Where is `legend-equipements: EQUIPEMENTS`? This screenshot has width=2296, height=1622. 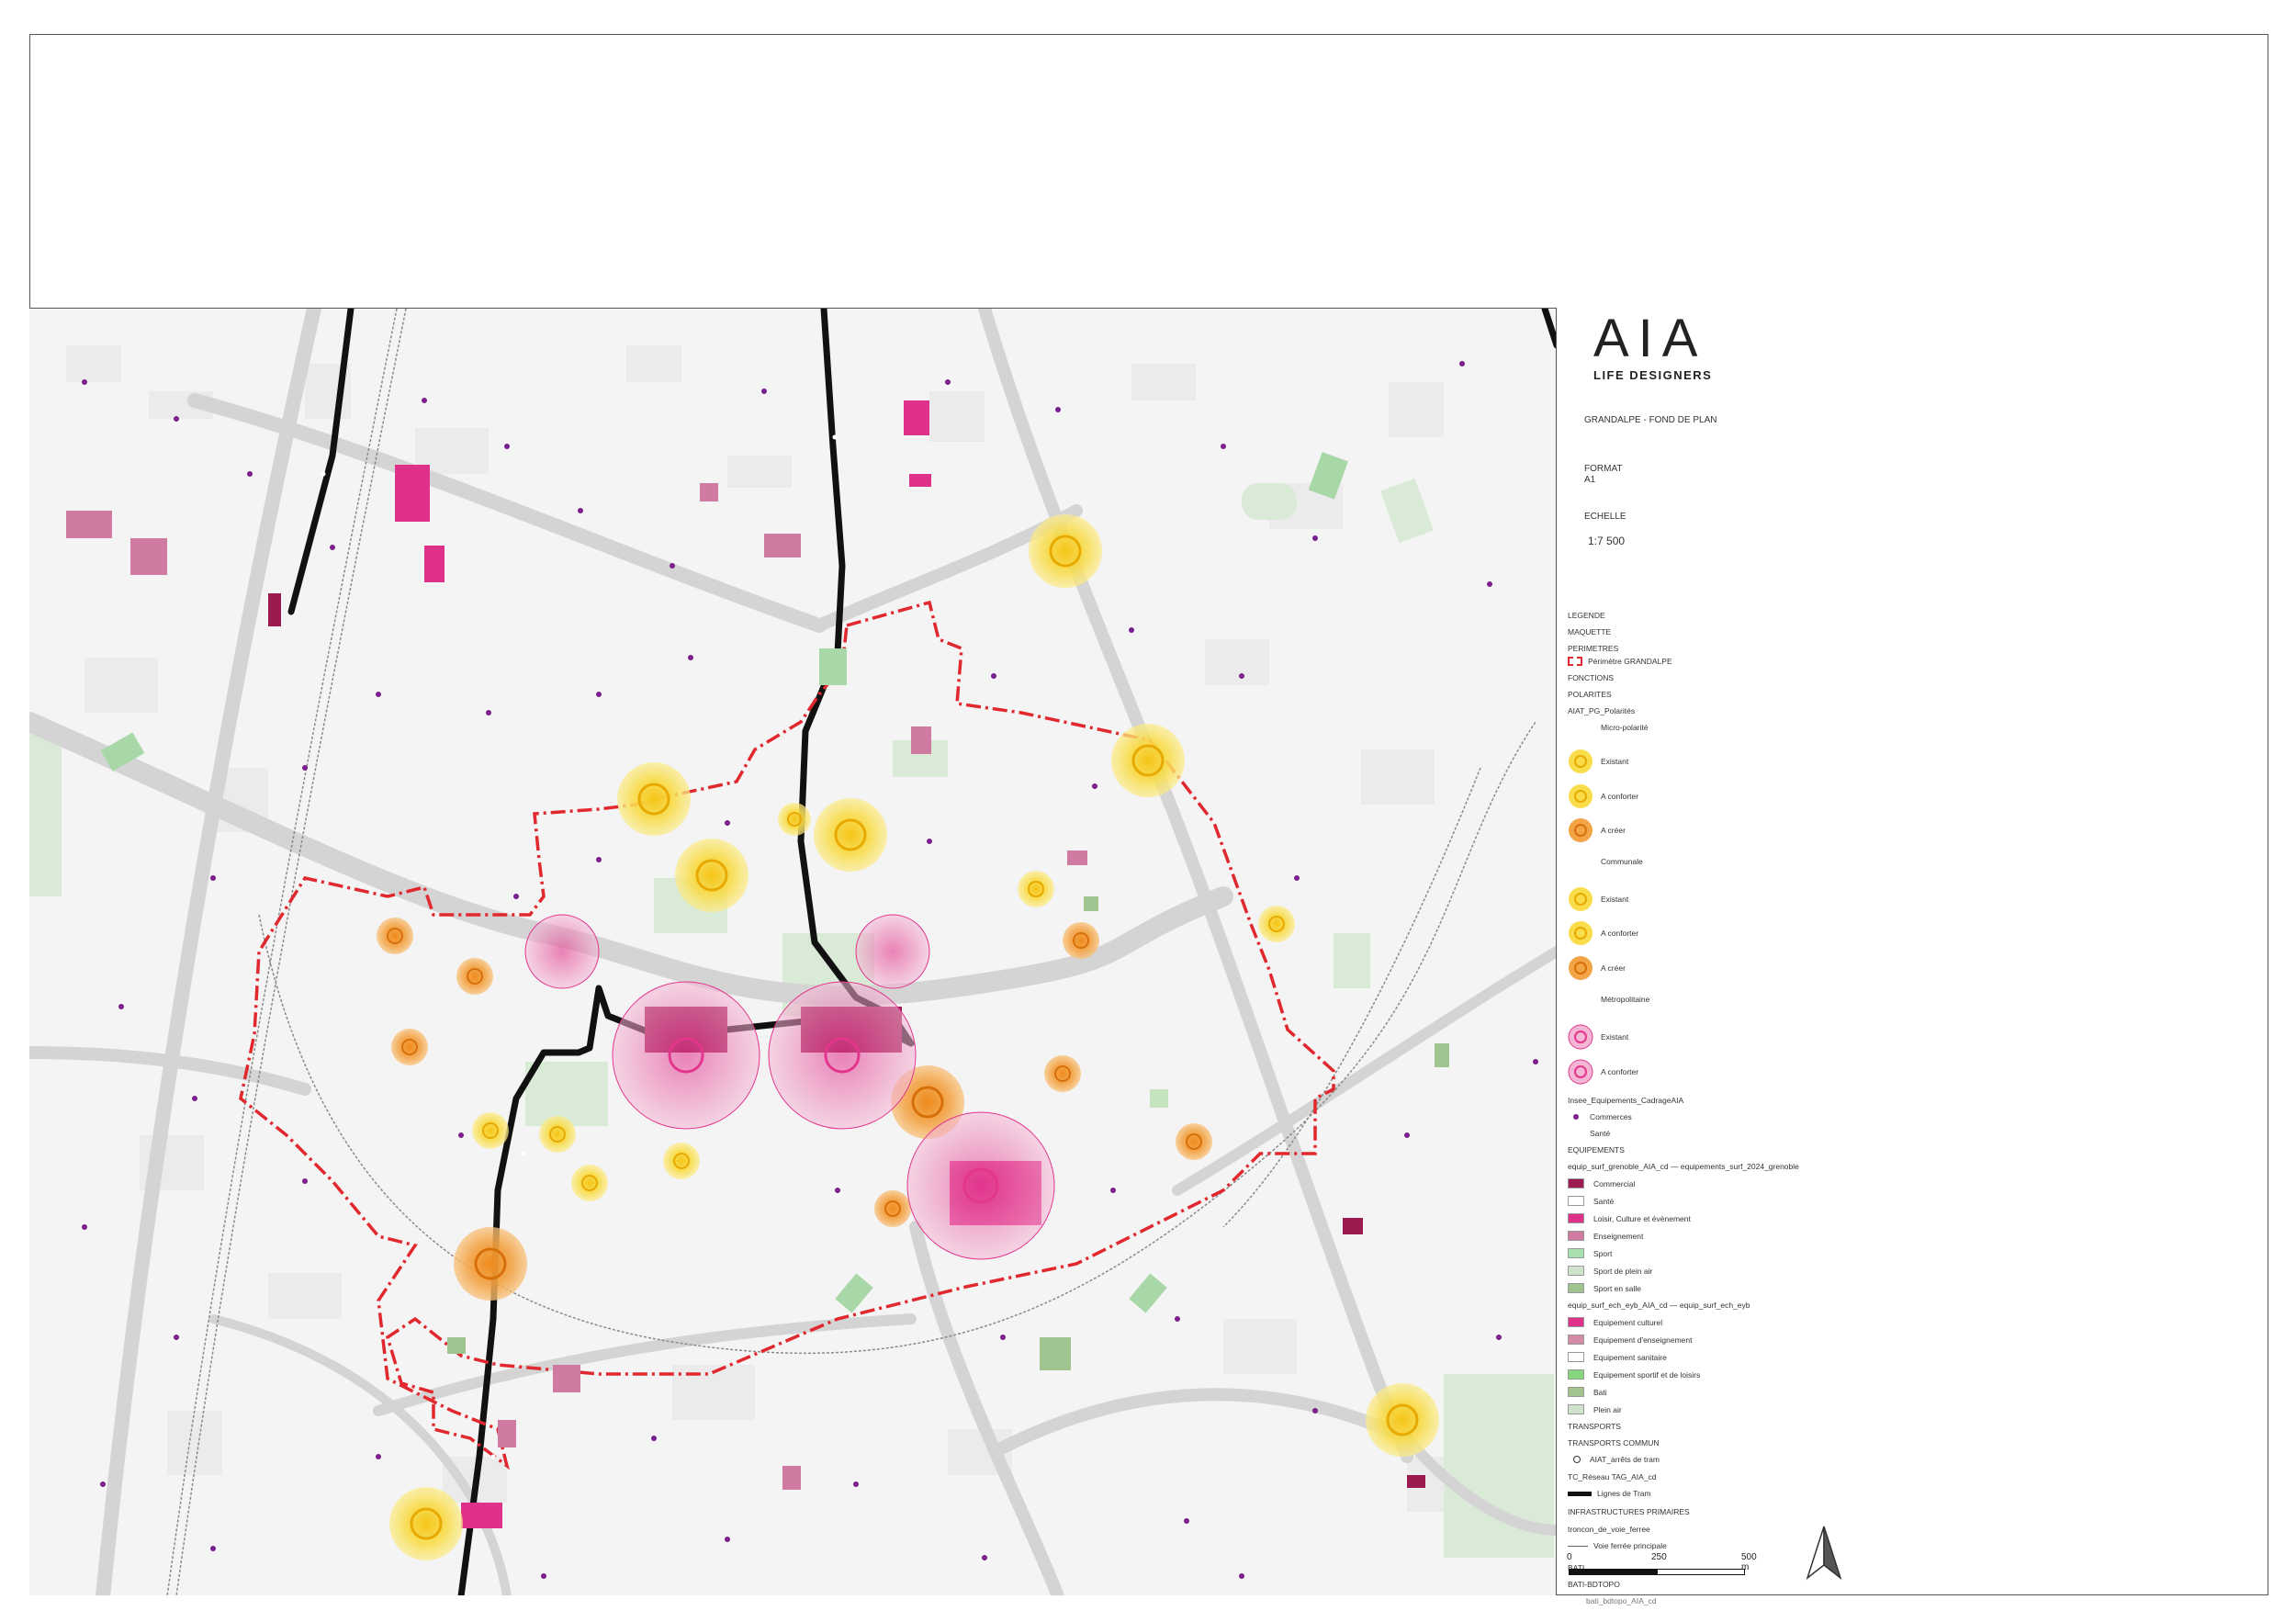
legend-equipements: EQUIPEMENTS is located at coordinates (1596, 1150).